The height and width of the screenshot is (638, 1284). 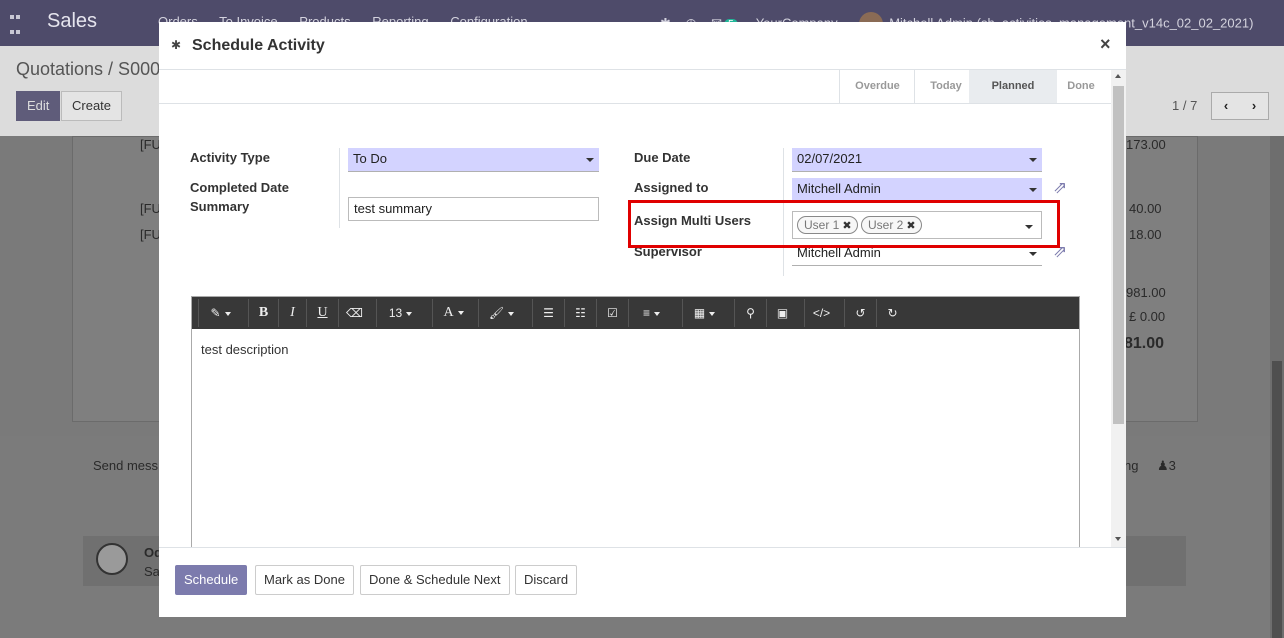 What do you see at coordinates (782, 313) in the screenshot?
I see `image-icon: ▣` at bounding box center [782, 313].